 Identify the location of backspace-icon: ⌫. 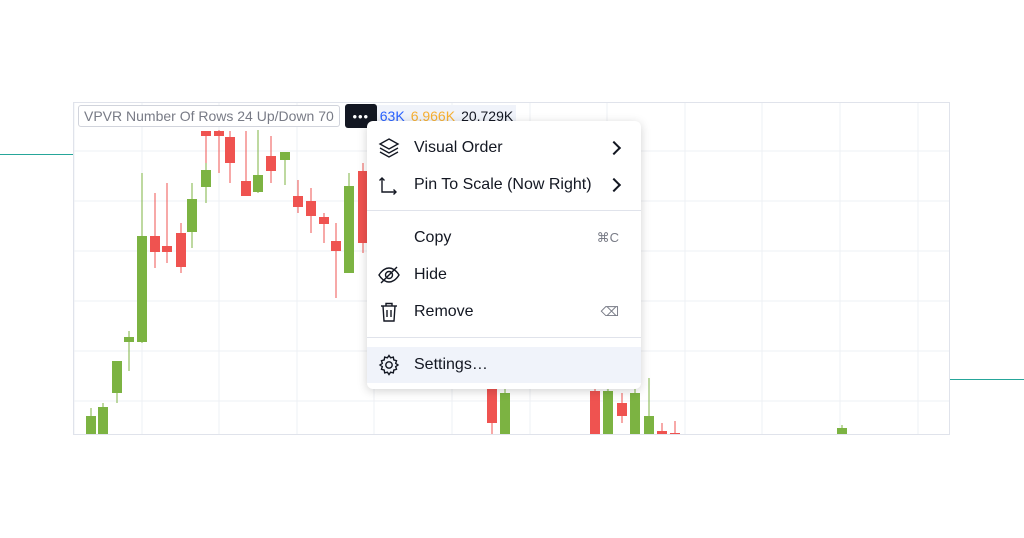
(609, 311).